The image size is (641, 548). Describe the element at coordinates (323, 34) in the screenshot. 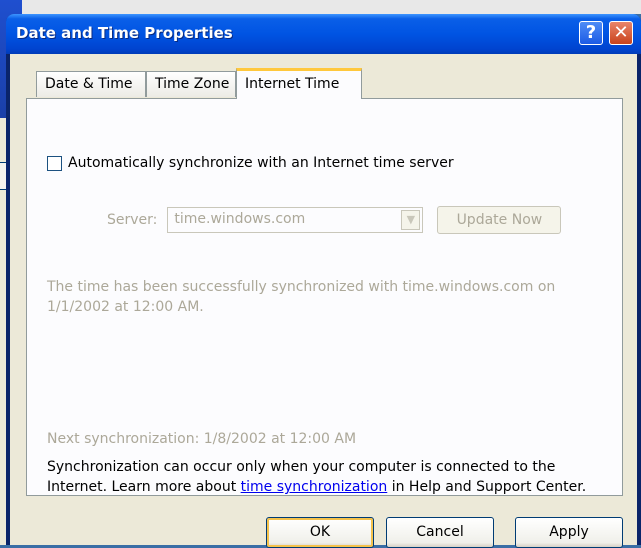

I see `title-bar: Date and Time Properties ? ✕` at that location.